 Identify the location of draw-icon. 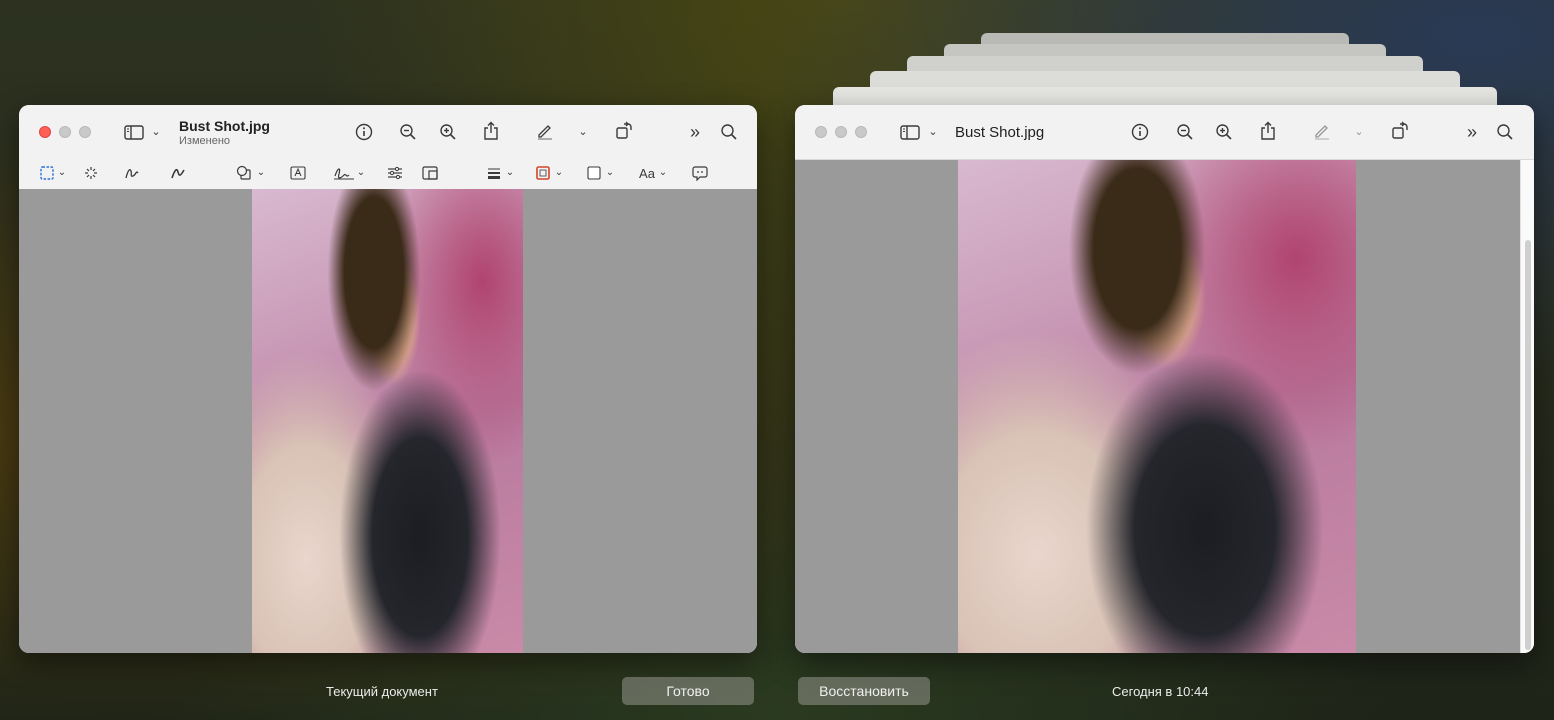
(178, 173).